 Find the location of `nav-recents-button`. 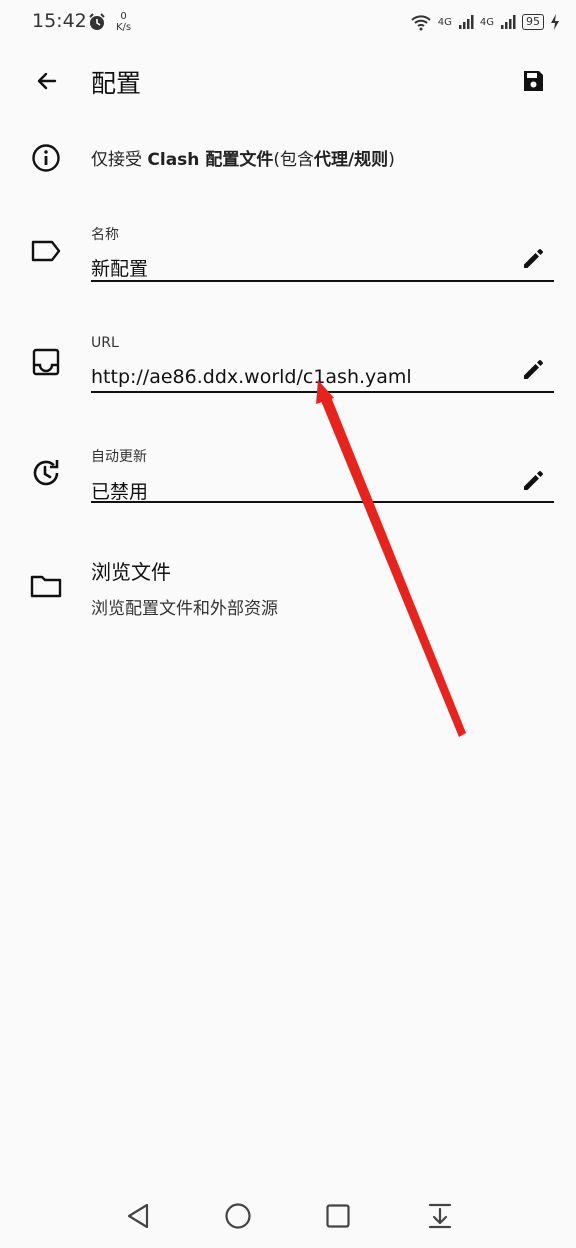

nav-recents-button is located at coordinates (338, 1216).